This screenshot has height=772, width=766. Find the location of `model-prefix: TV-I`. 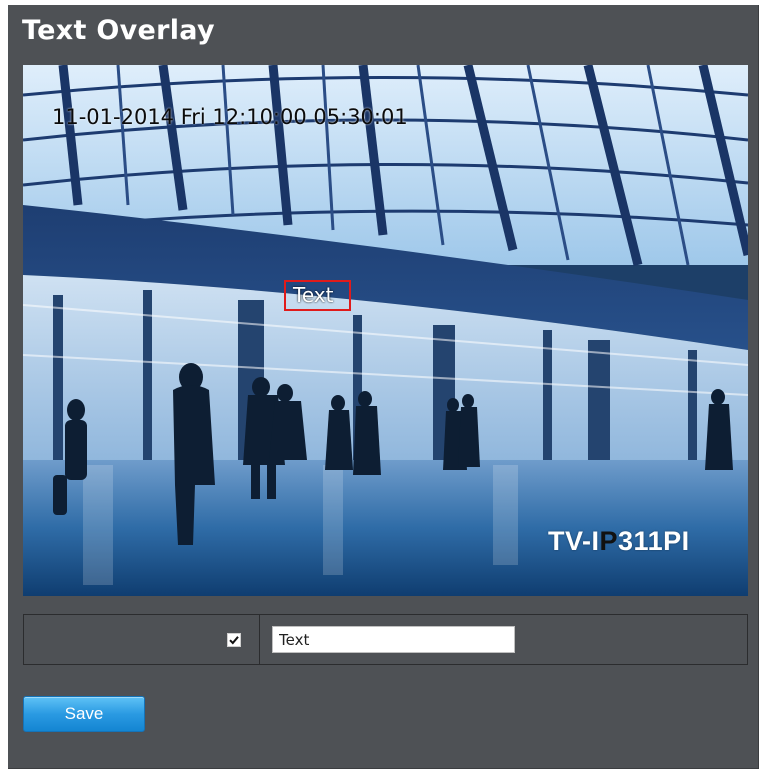

model-prefix: TV-I is located at coordinates (574, 541).